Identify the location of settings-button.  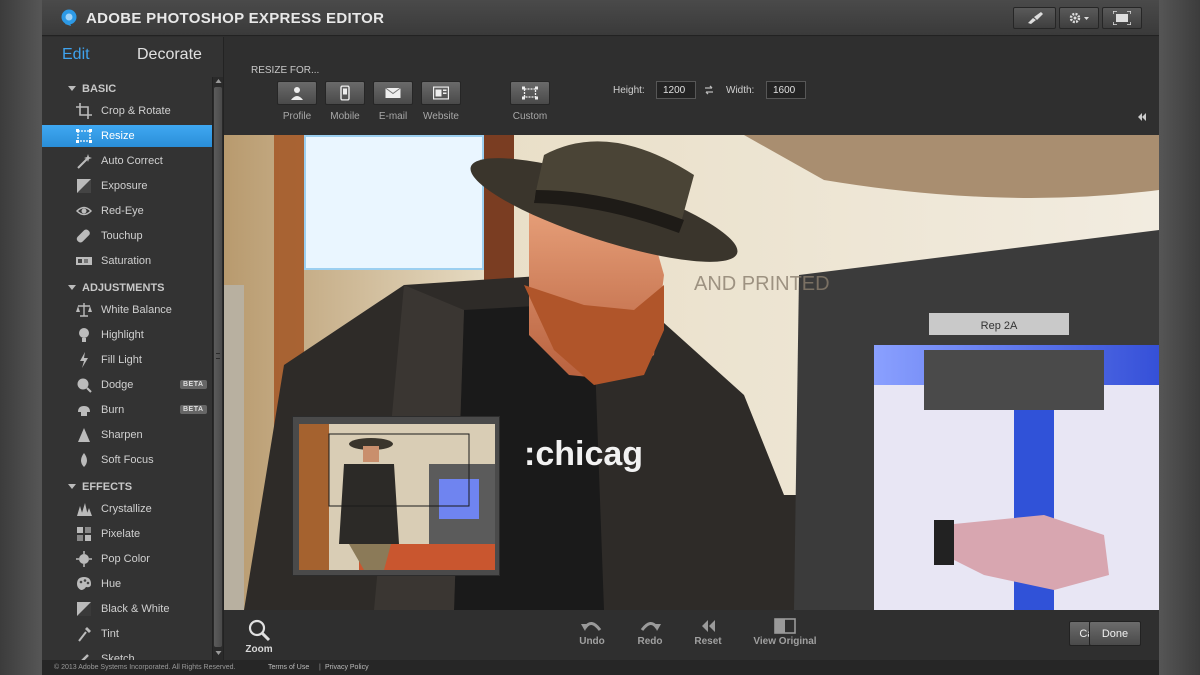
(1079, 18).